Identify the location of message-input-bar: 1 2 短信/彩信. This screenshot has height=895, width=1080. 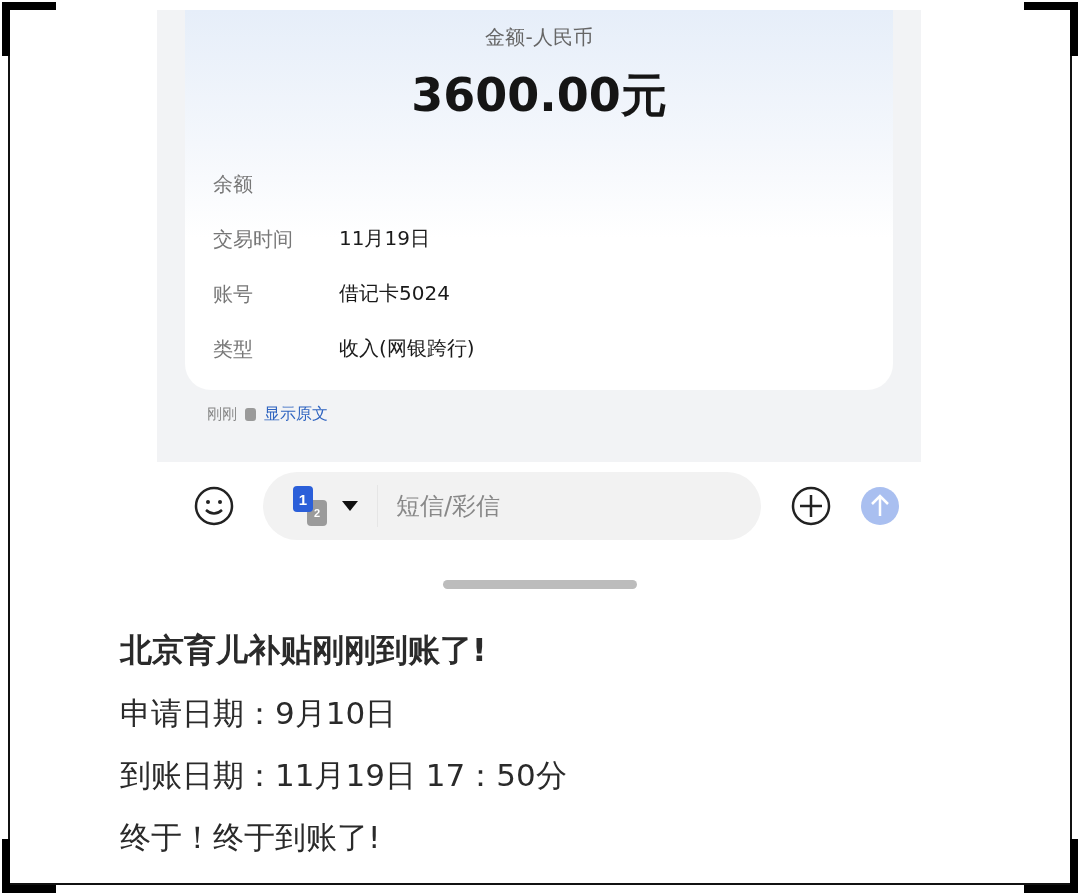
(512, 506).